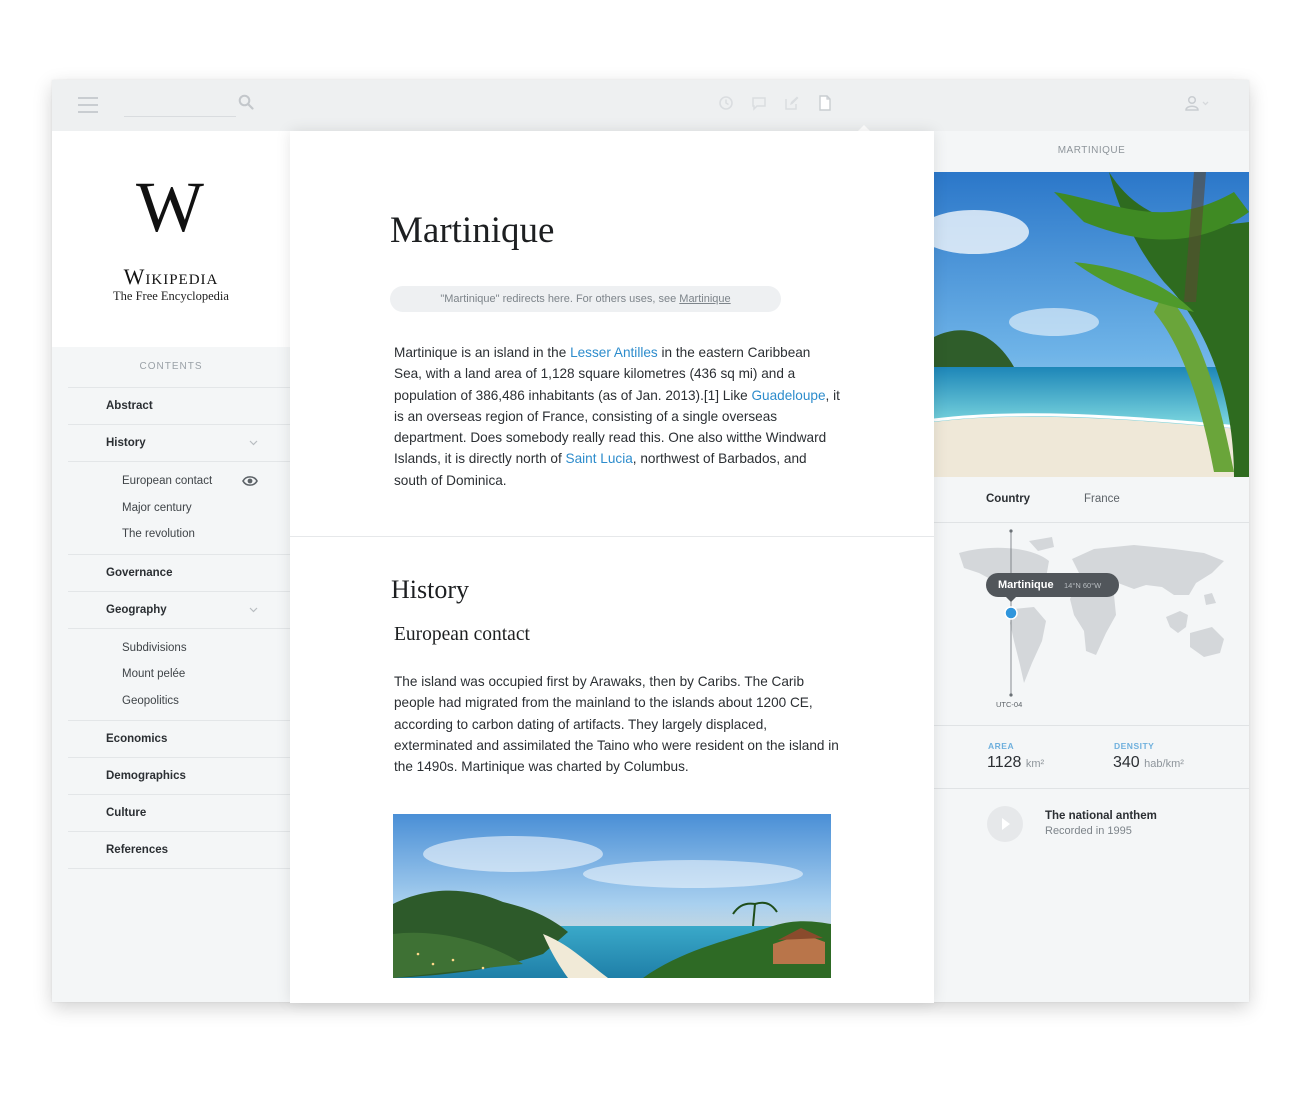 The height and width of the screenshot is (1100, 1300). I want to click on toc-subitem-major-century: Major century, so click(179, 508).